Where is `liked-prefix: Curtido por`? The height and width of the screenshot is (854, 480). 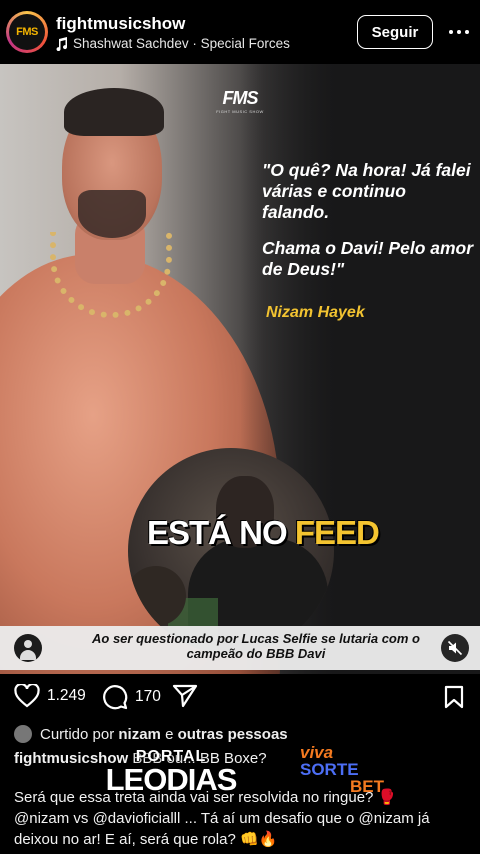
liked-prefix: Curtido por is located at coordinates (77, 734).